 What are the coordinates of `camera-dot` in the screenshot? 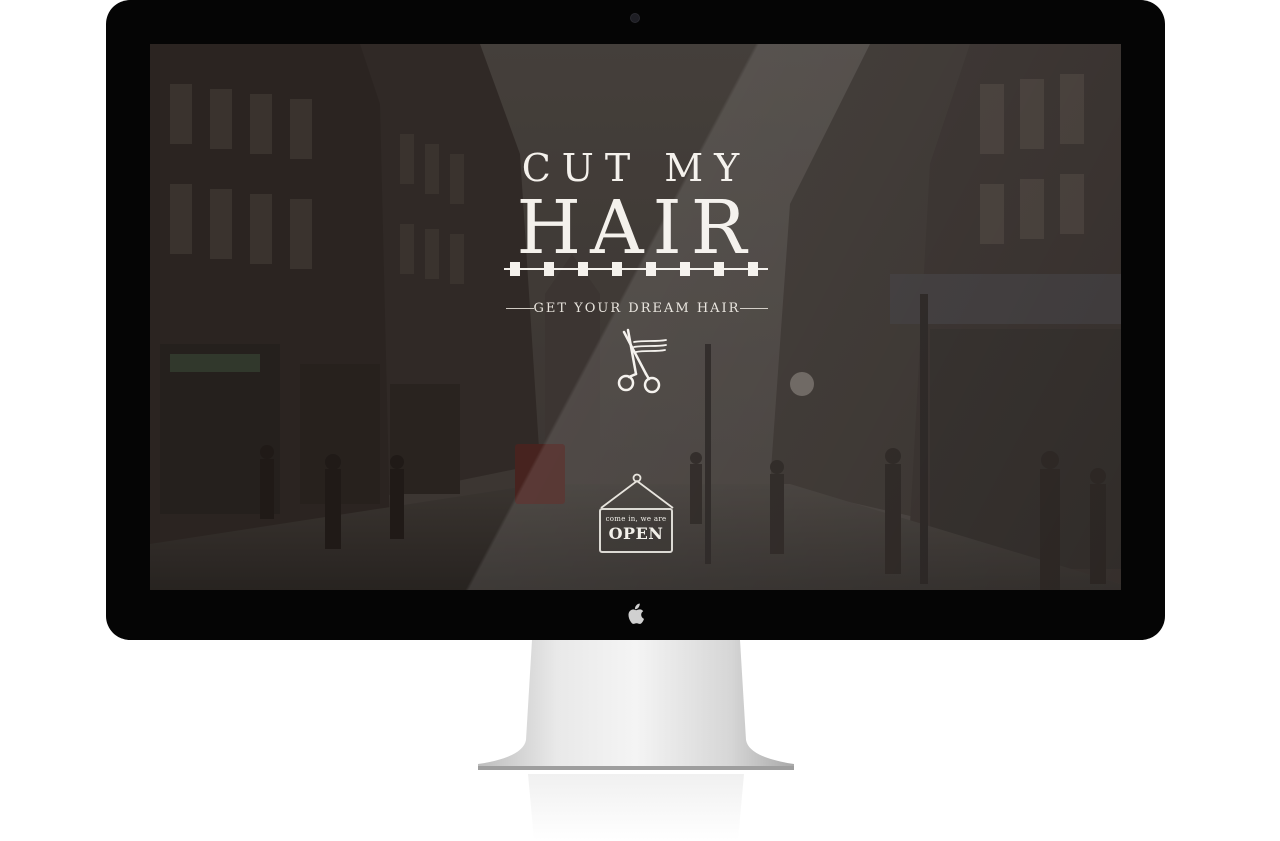 It's located at (635, 18).